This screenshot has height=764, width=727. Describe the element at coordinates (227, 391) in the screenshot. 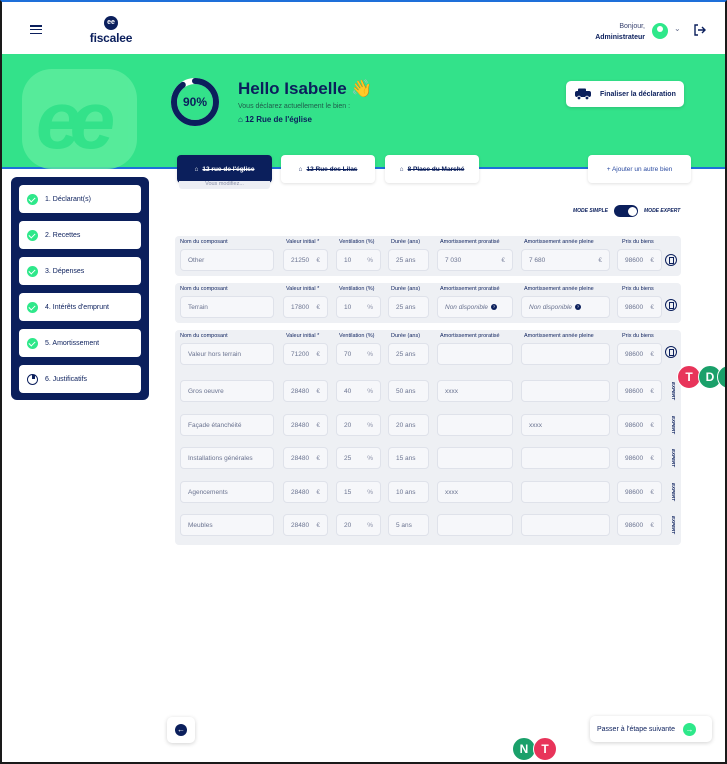

I see `sub-name-field: Gros oeuvre` at that location.